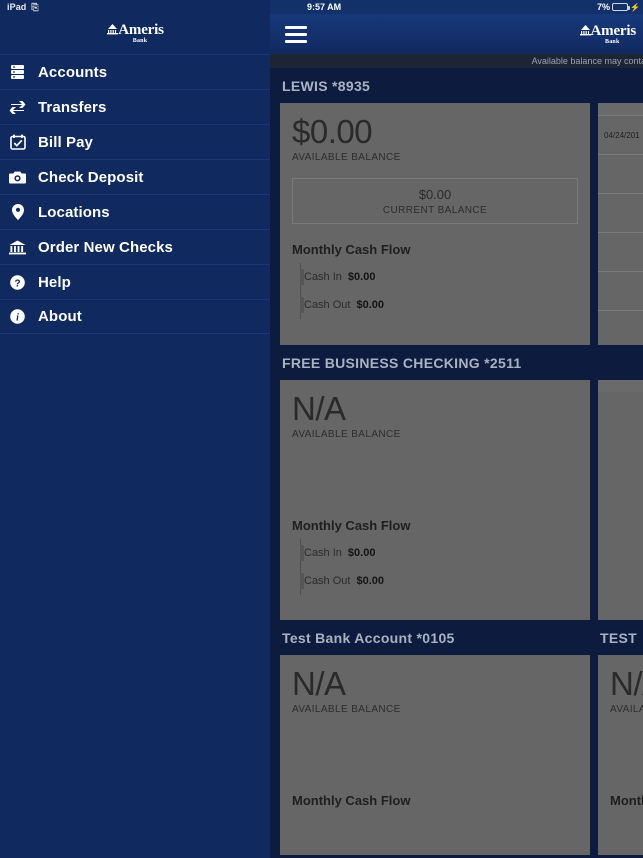 The width and height of the screenshot is (643, 858). Describe the element at coordinates (17, 212) in the screenshot. I see `map-pin-icon` at that location.